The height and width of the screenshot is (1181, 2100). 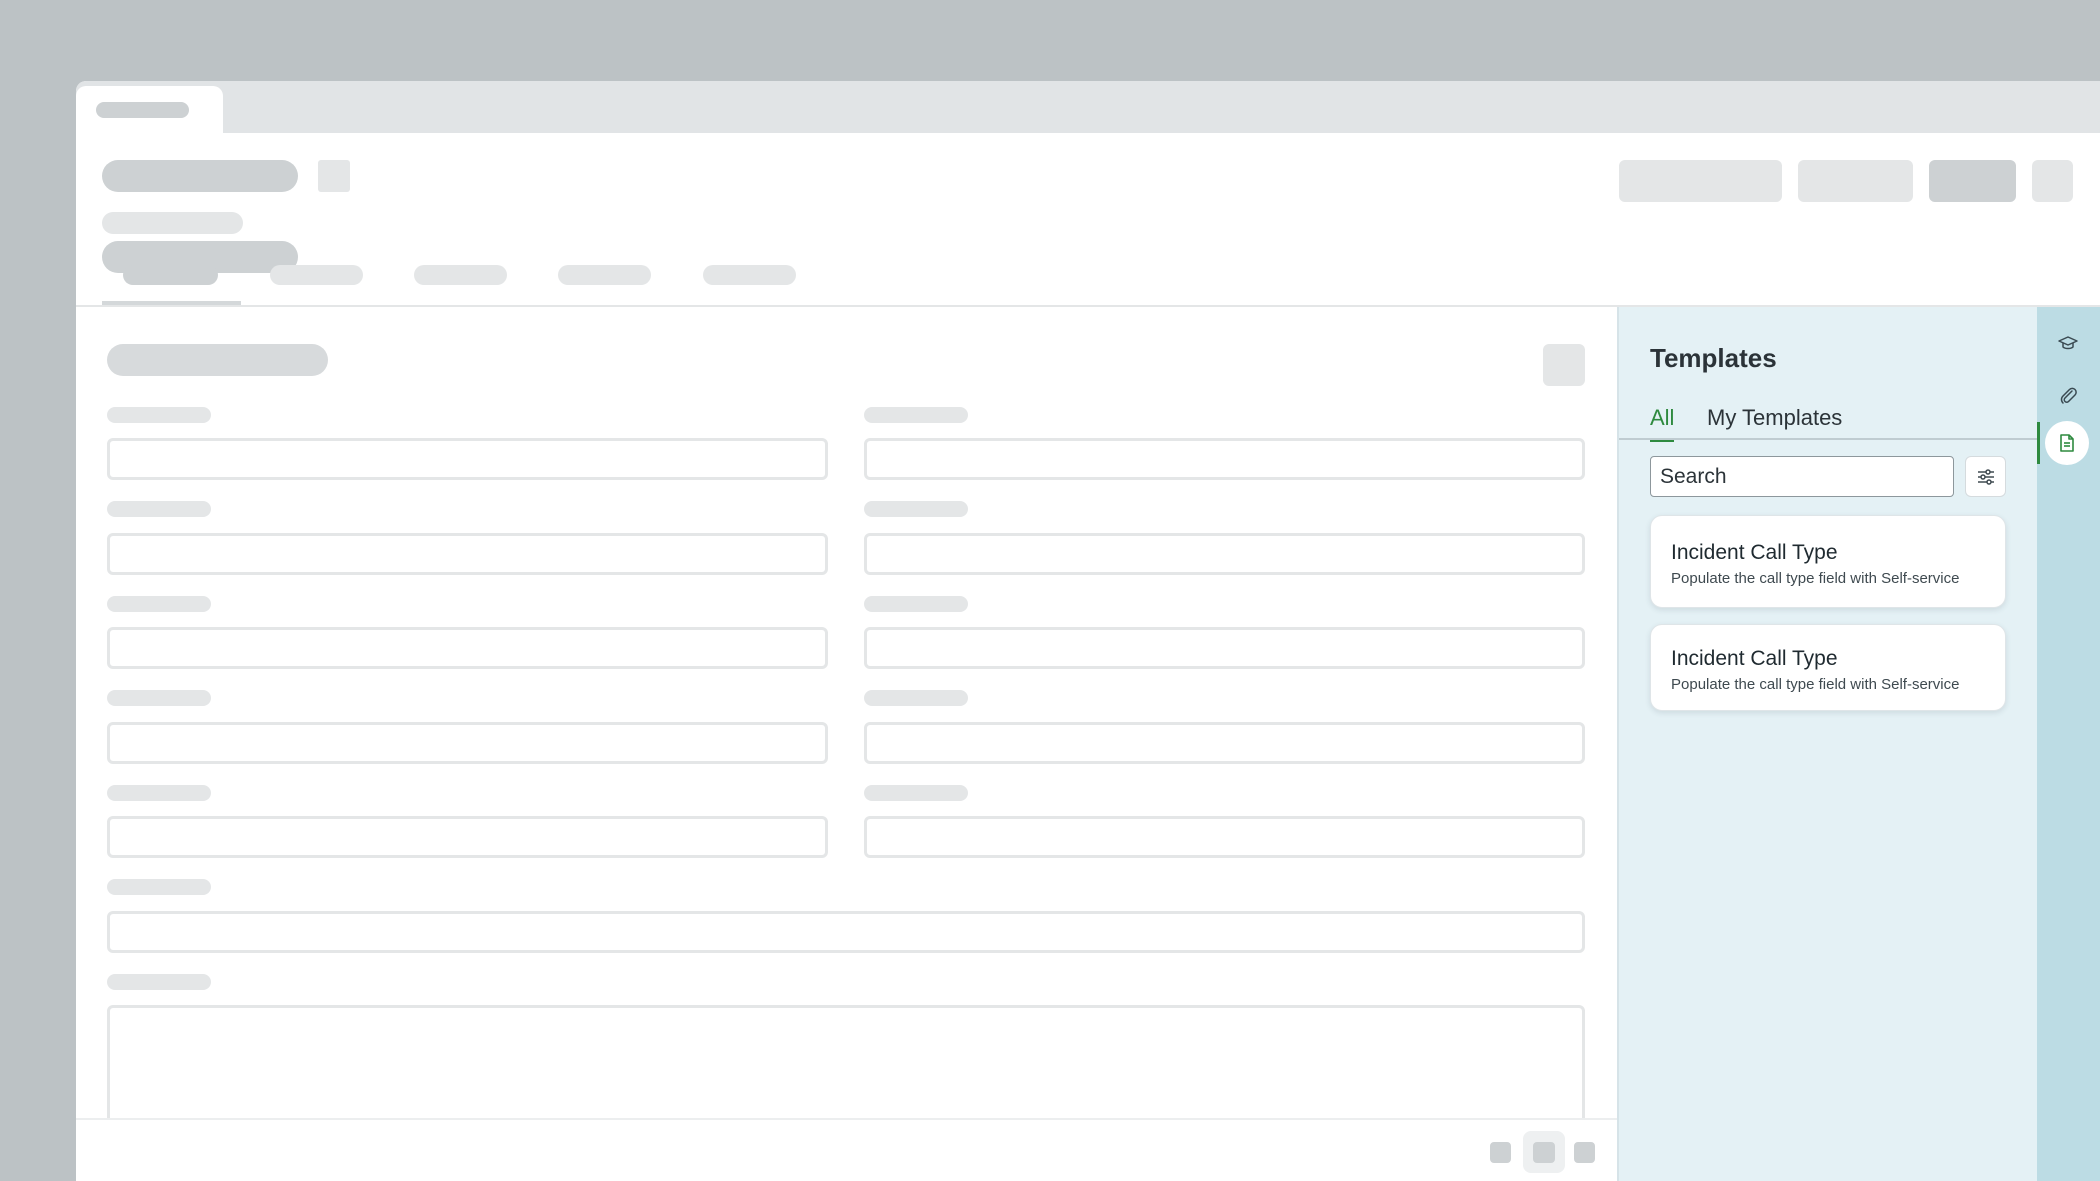 What do you see at coordinates (1802, 476) in the screenshot?
I see `search-input` at bounding box center [1802, 476].